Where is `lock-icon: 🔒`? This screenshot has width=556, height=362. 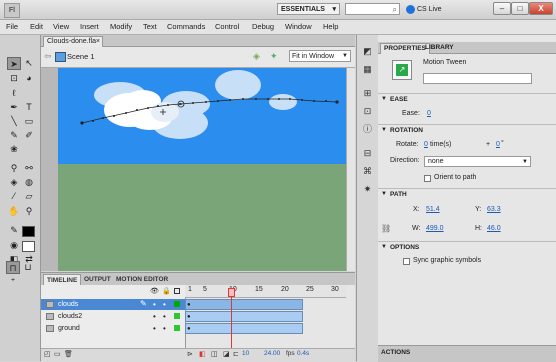
lock-icon: 🔒 is located at coordinates (166, 291).